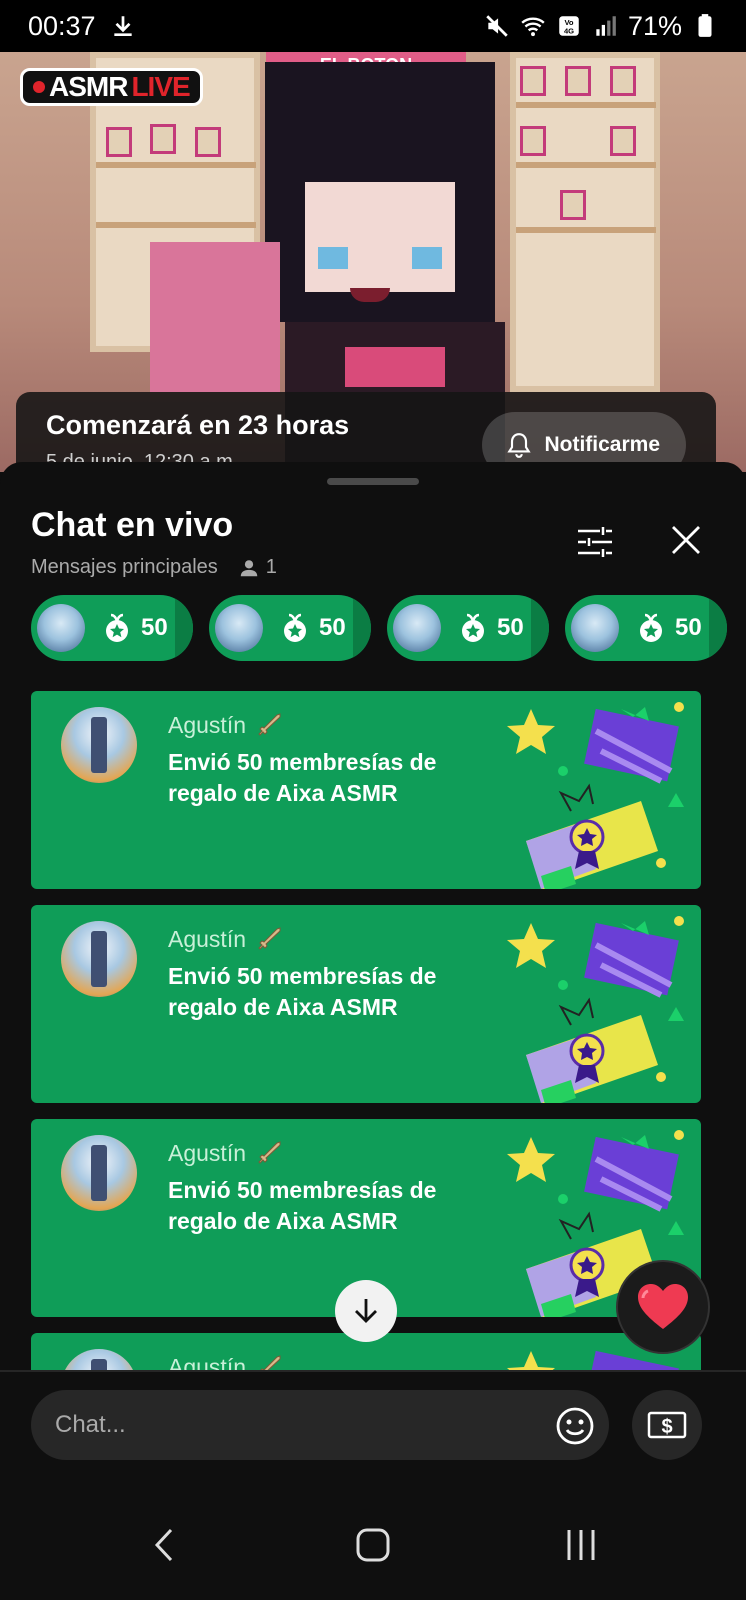 The image size is (746, 1600). Describe the element at coordinates (595, 542) in the screenshot. I see `tune-icon` at that location.